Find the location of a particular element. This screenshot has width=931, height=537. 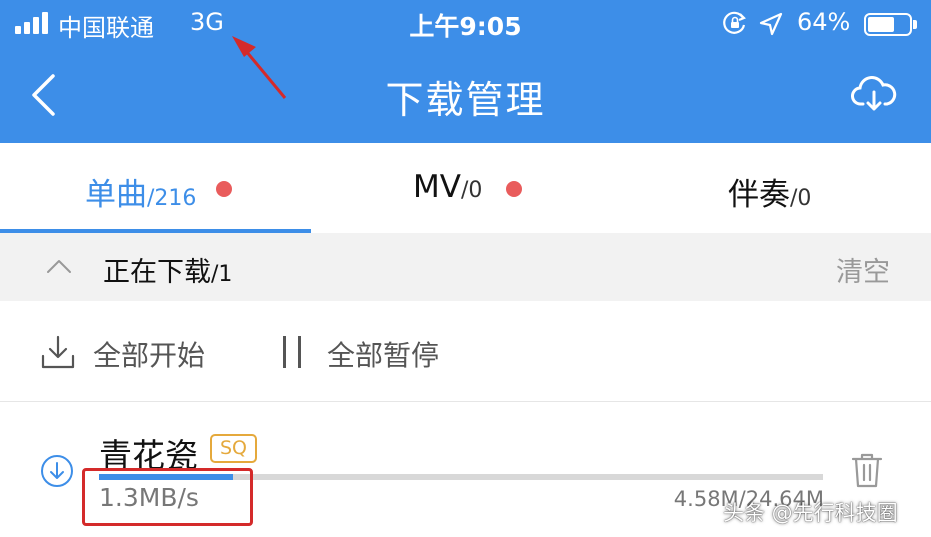

location-arrow-icon is located at coordinates (771, 24).